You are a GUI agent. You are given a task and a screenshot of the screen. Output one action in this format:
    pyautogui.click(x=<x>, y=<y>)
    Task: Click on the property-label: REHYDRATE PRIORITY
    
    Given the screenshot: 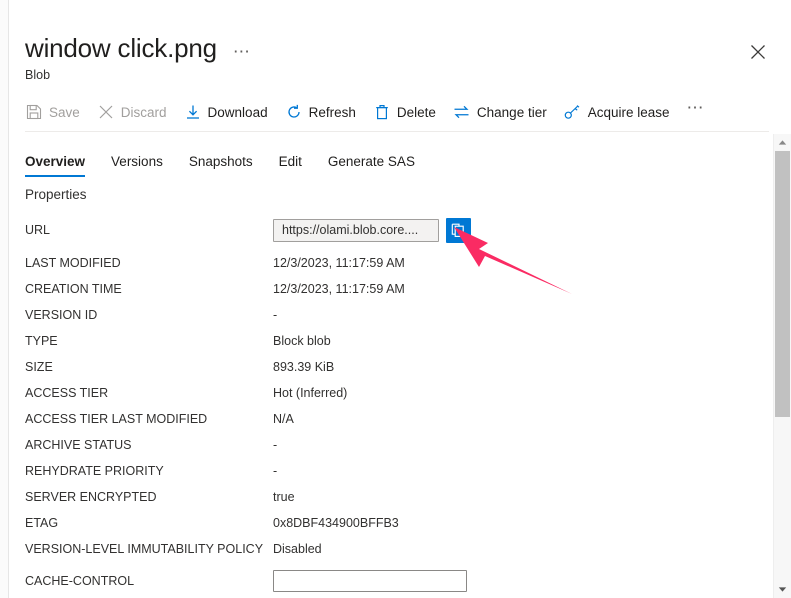 What is the action you would take?
    pyautogui.click(x=94, y=471)
    